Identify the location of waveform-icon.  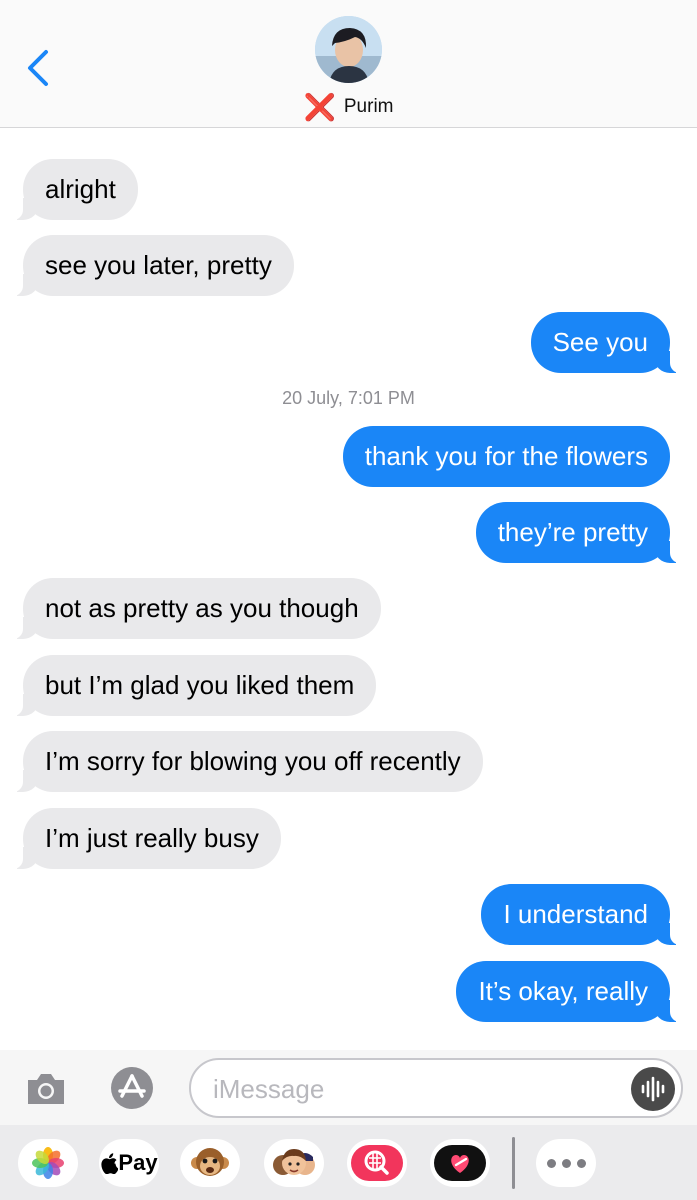
(653, 1089).